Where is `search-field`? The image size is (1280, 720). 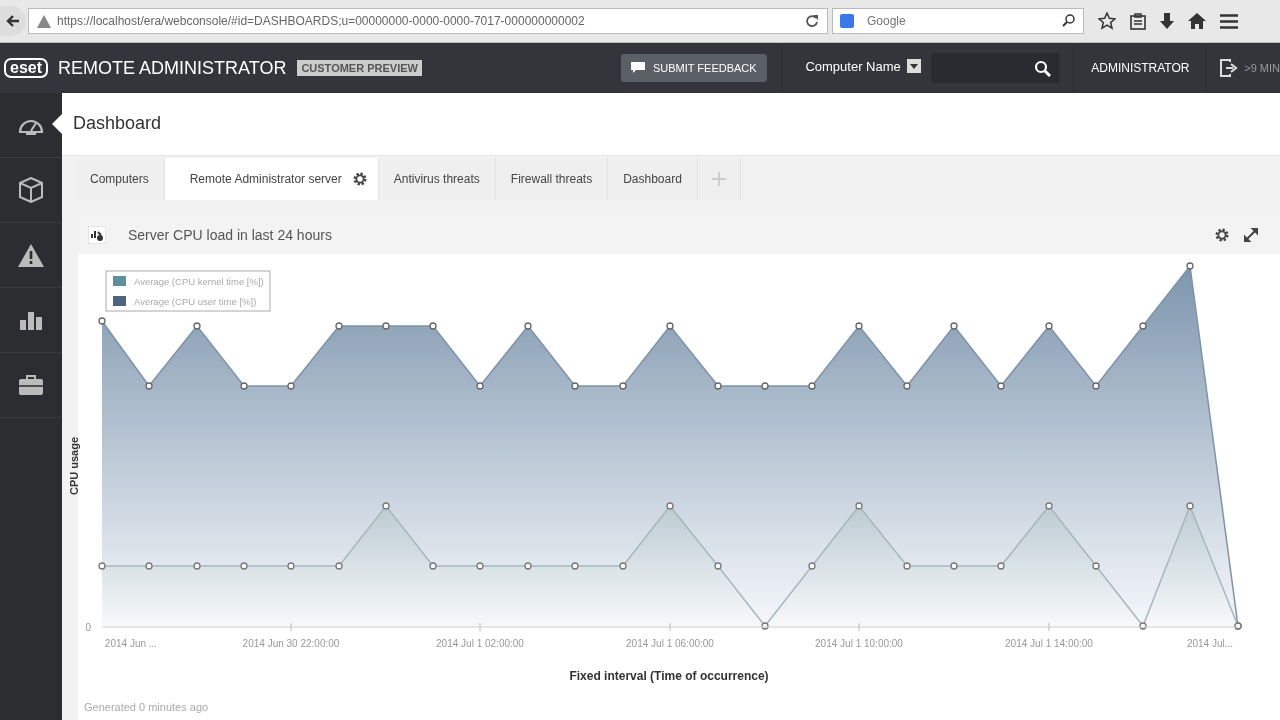 search-field is located at coordinates (994, 68).